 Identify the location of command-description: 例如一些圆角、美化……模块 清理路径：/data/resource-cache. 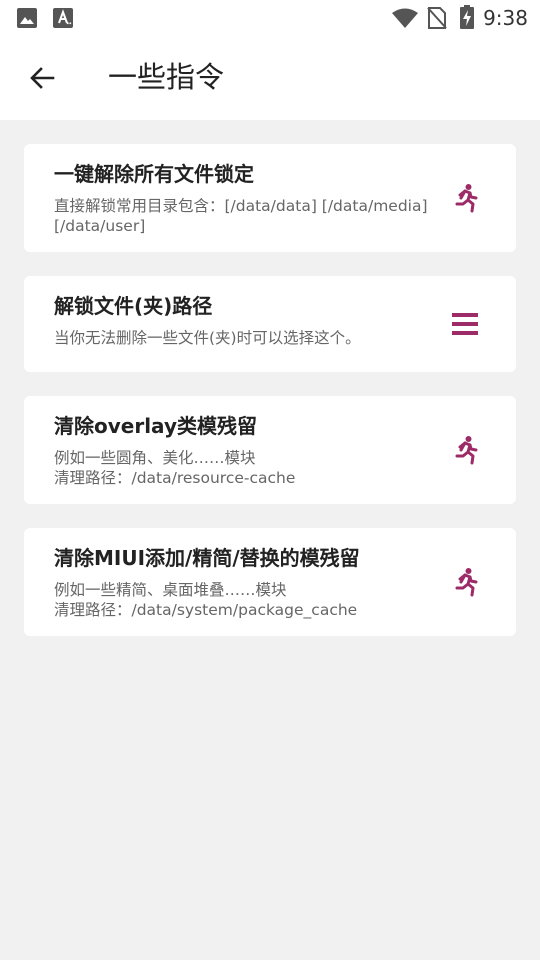
(175, 468).